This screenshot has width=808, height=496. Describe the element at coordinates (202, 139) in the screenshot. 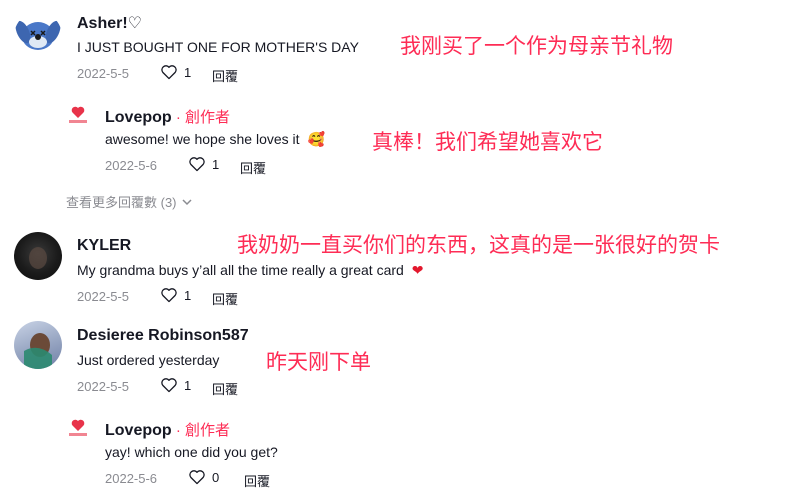

I see `comment-text-content: awesome! we hope she loves it` at that location.